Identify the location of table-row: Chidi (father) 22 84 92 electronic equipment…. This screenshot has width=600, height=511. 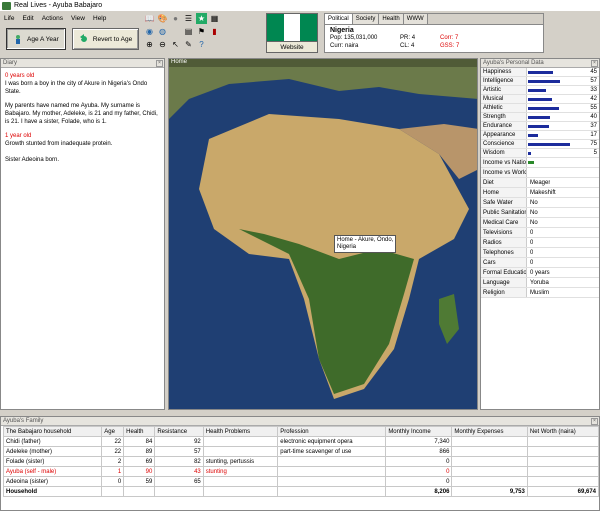
(301, 441).